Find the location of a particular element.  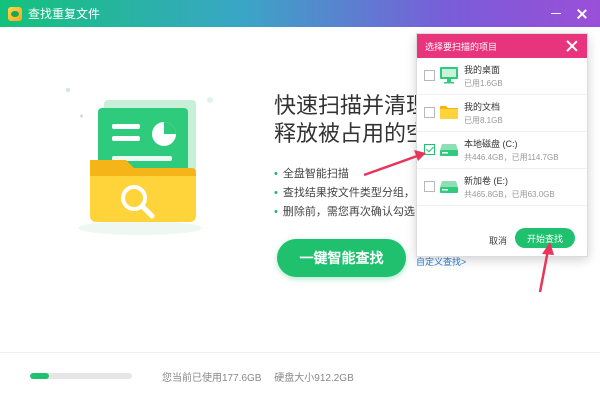

checkbox-checked is located at coordinates (429, 149).